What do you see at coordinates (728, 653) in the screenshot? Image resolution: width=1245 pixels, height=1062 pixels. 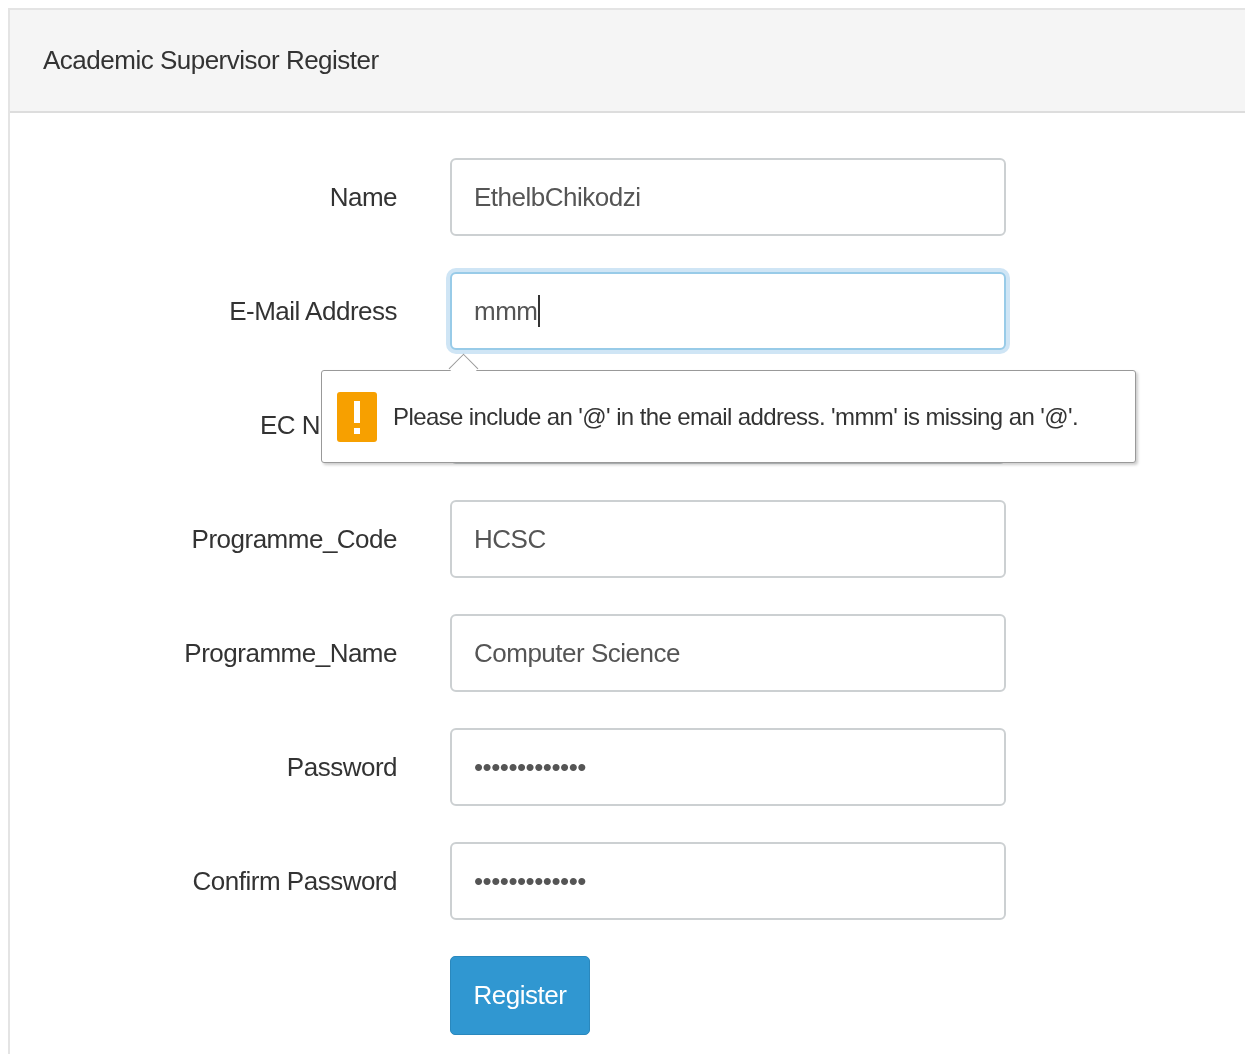 I see `input-field: Computer Science` at bounding box center [728, 653].